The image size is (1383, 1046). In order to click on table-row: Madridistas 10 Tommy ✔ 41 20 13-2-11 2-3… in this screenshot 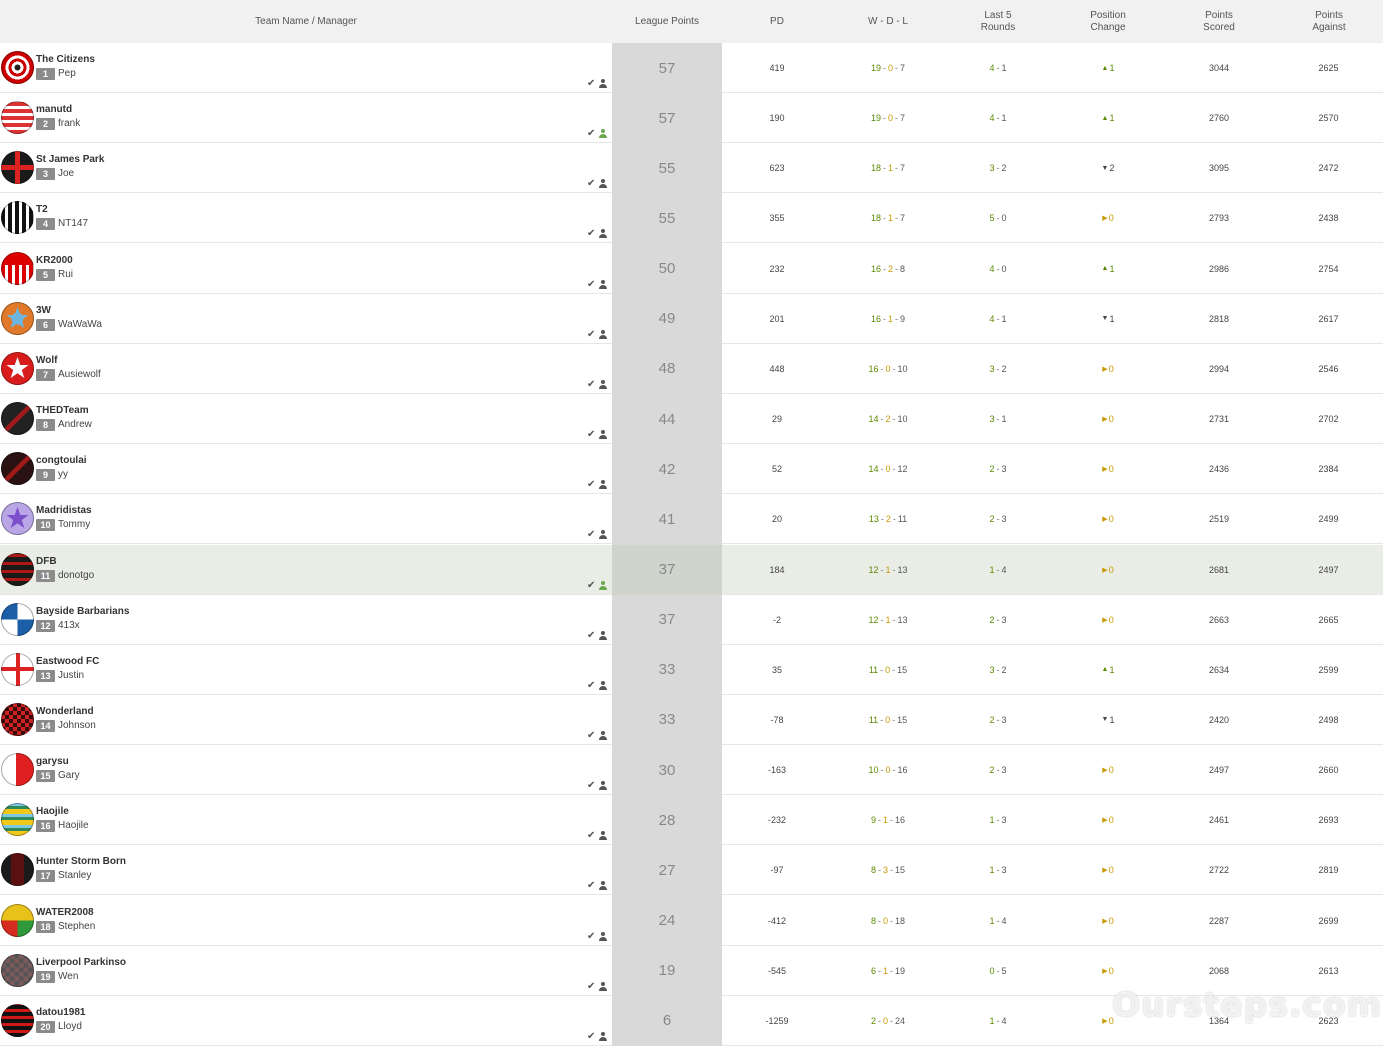, I will do `click(691, 519)`.